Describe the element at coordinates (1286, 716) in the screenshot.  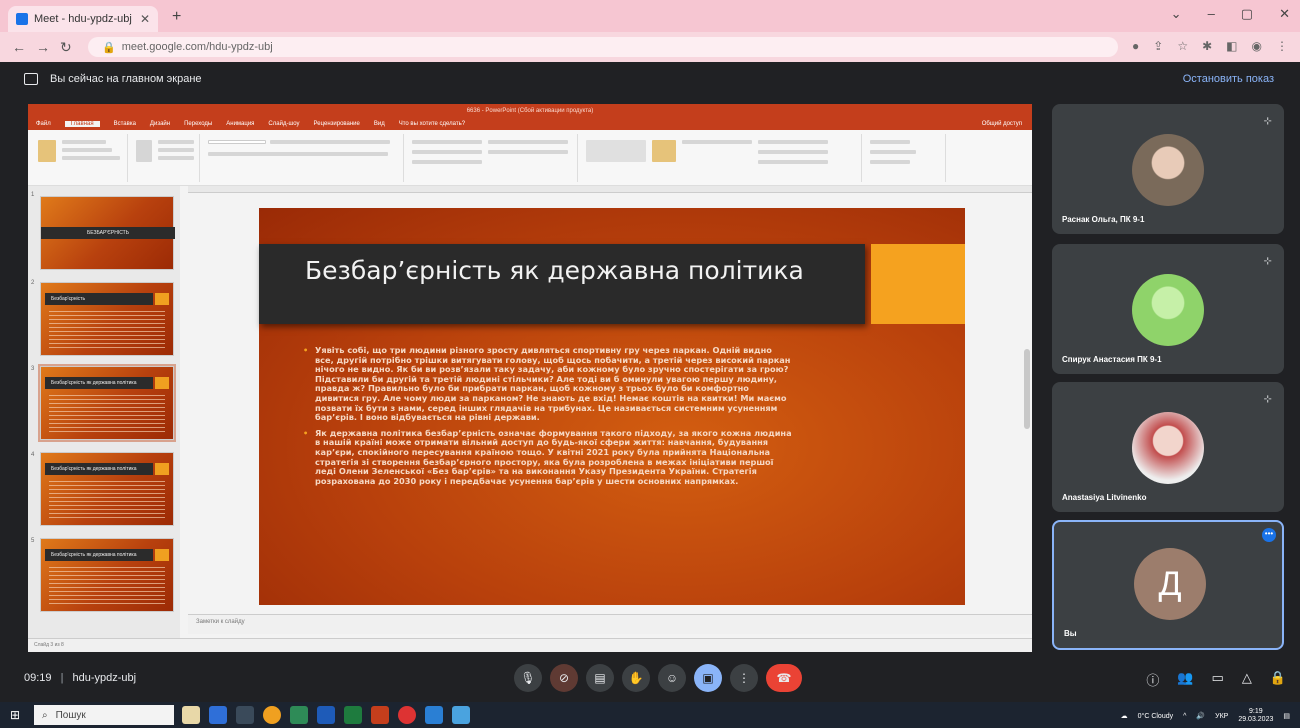
I see `notifications-icon: ▤` at that location.